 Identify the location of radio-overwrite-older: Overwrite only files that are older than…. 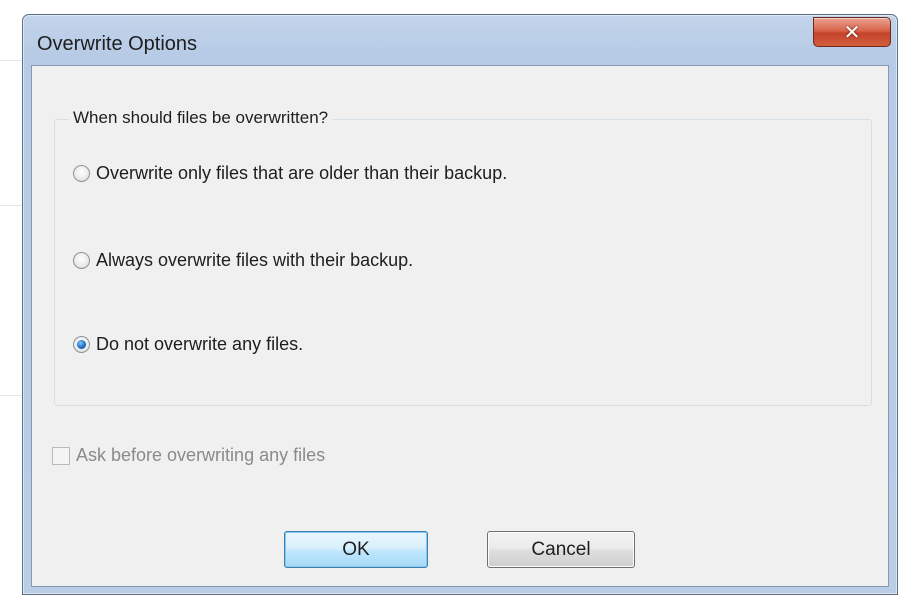
(290, 173).